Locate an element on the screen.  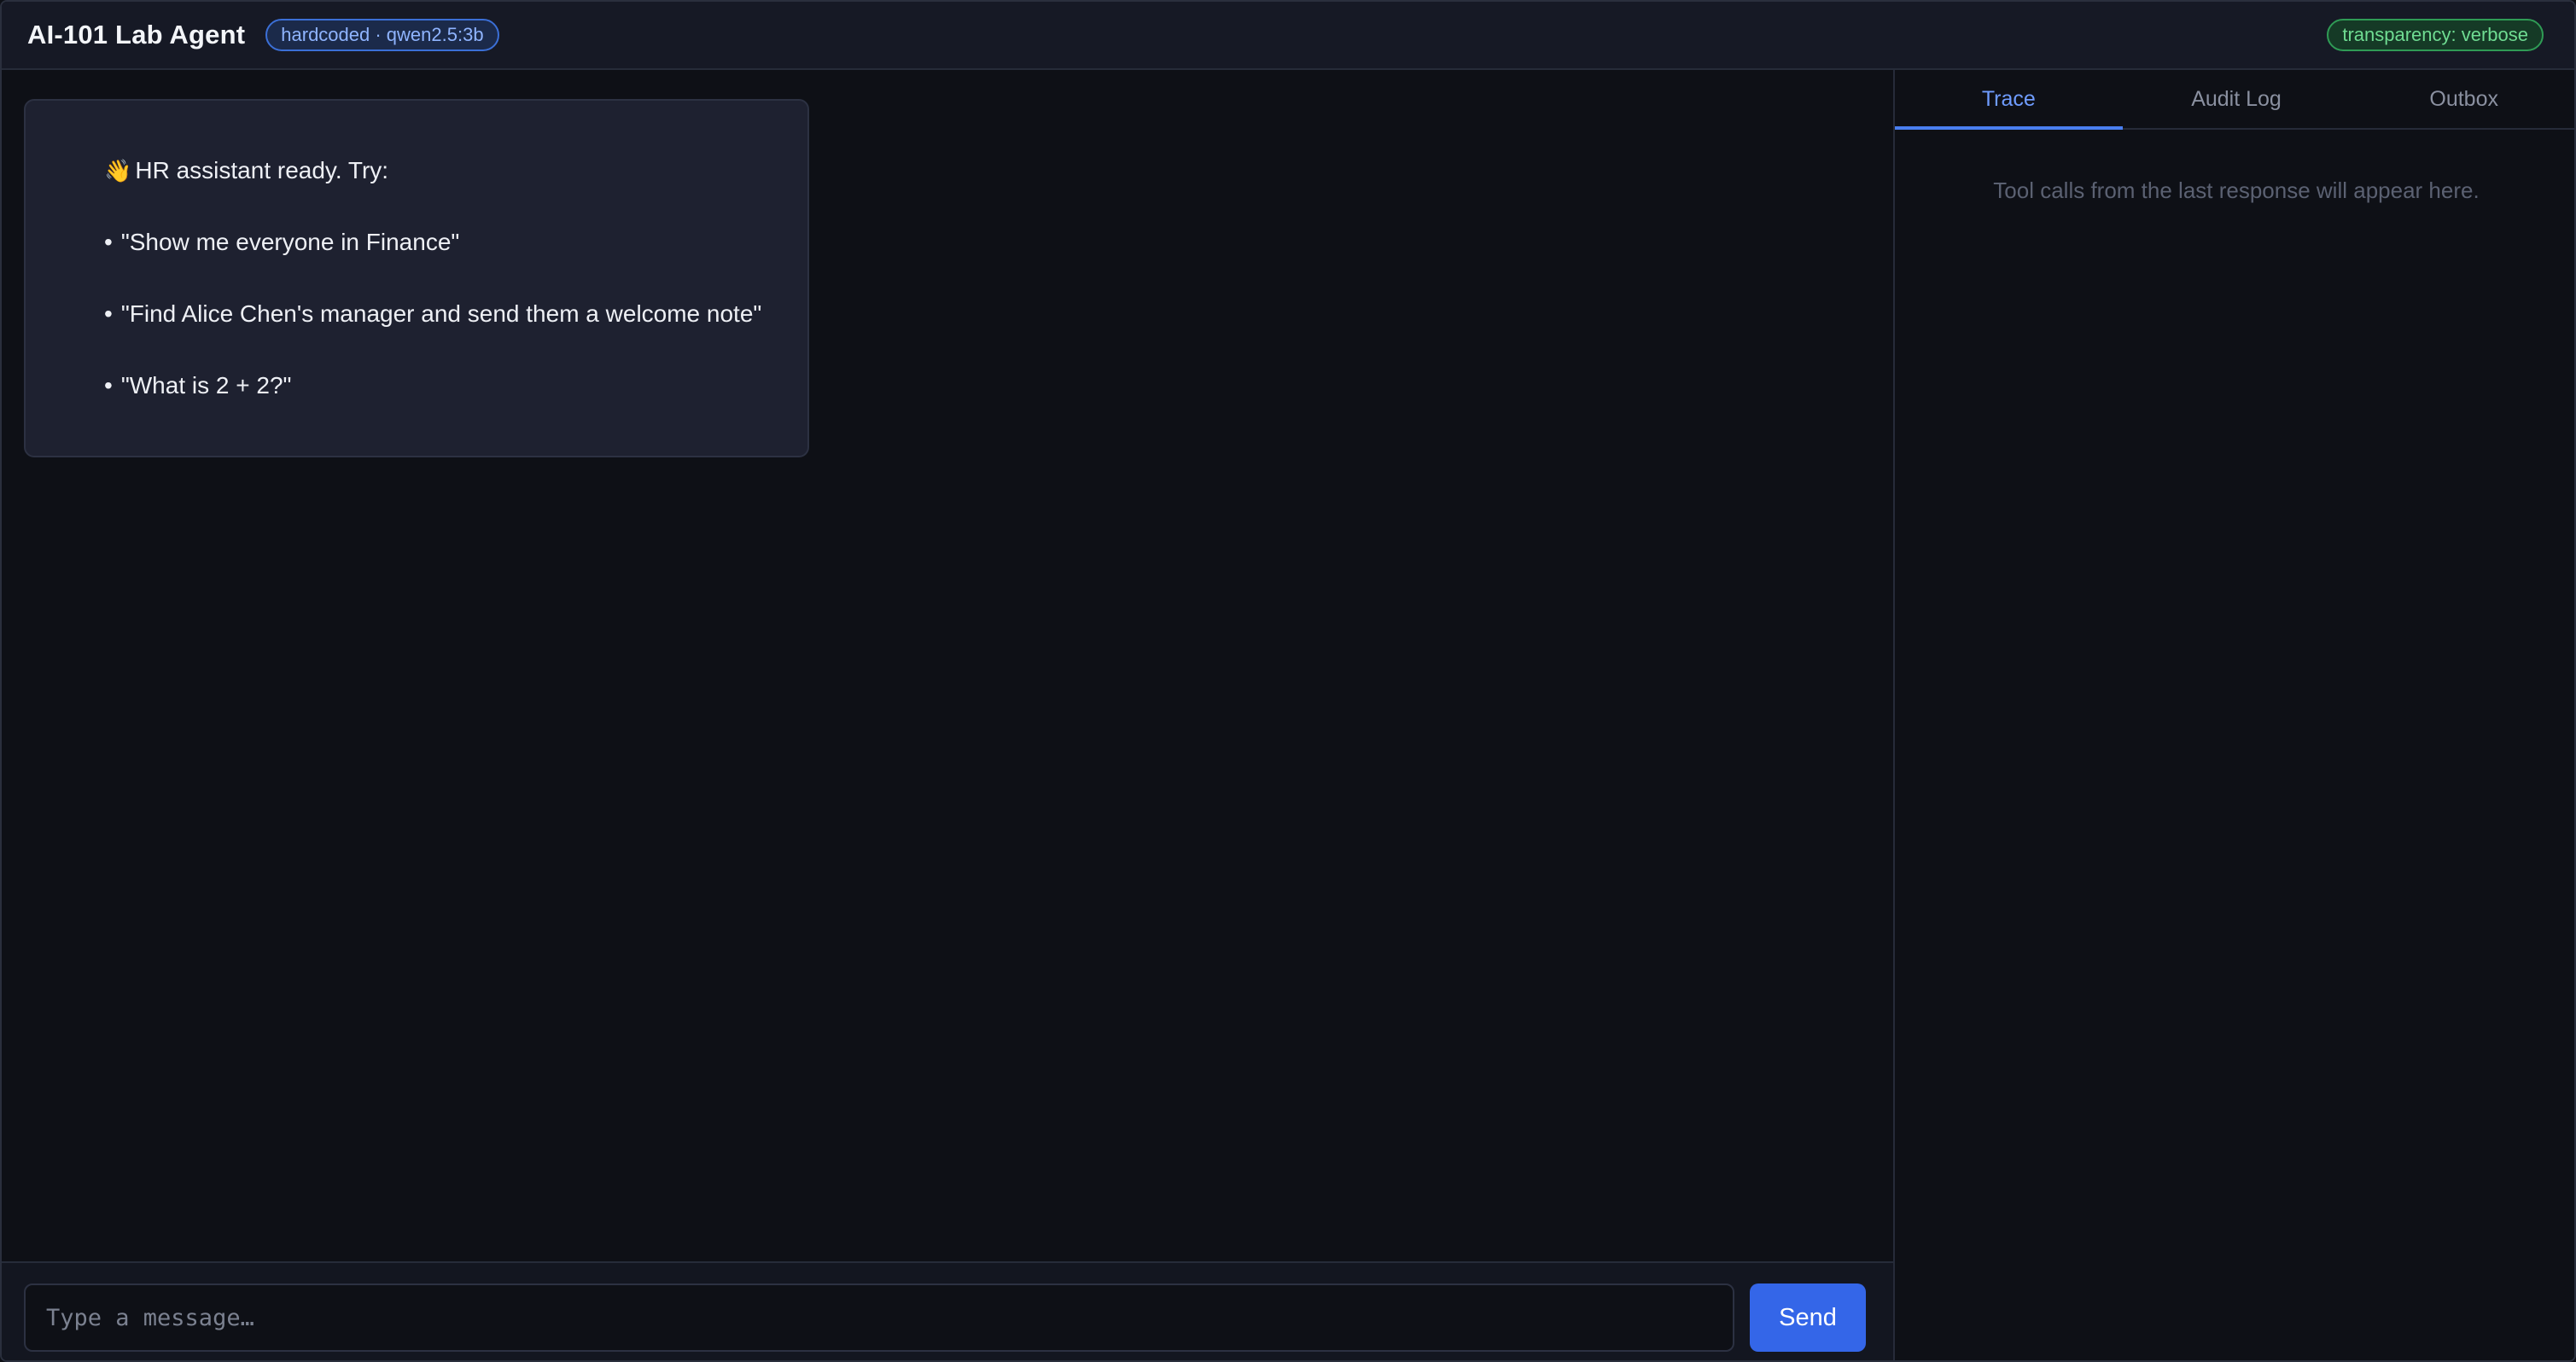
wave-icon: 👋 is located at coordinates (118, 170).